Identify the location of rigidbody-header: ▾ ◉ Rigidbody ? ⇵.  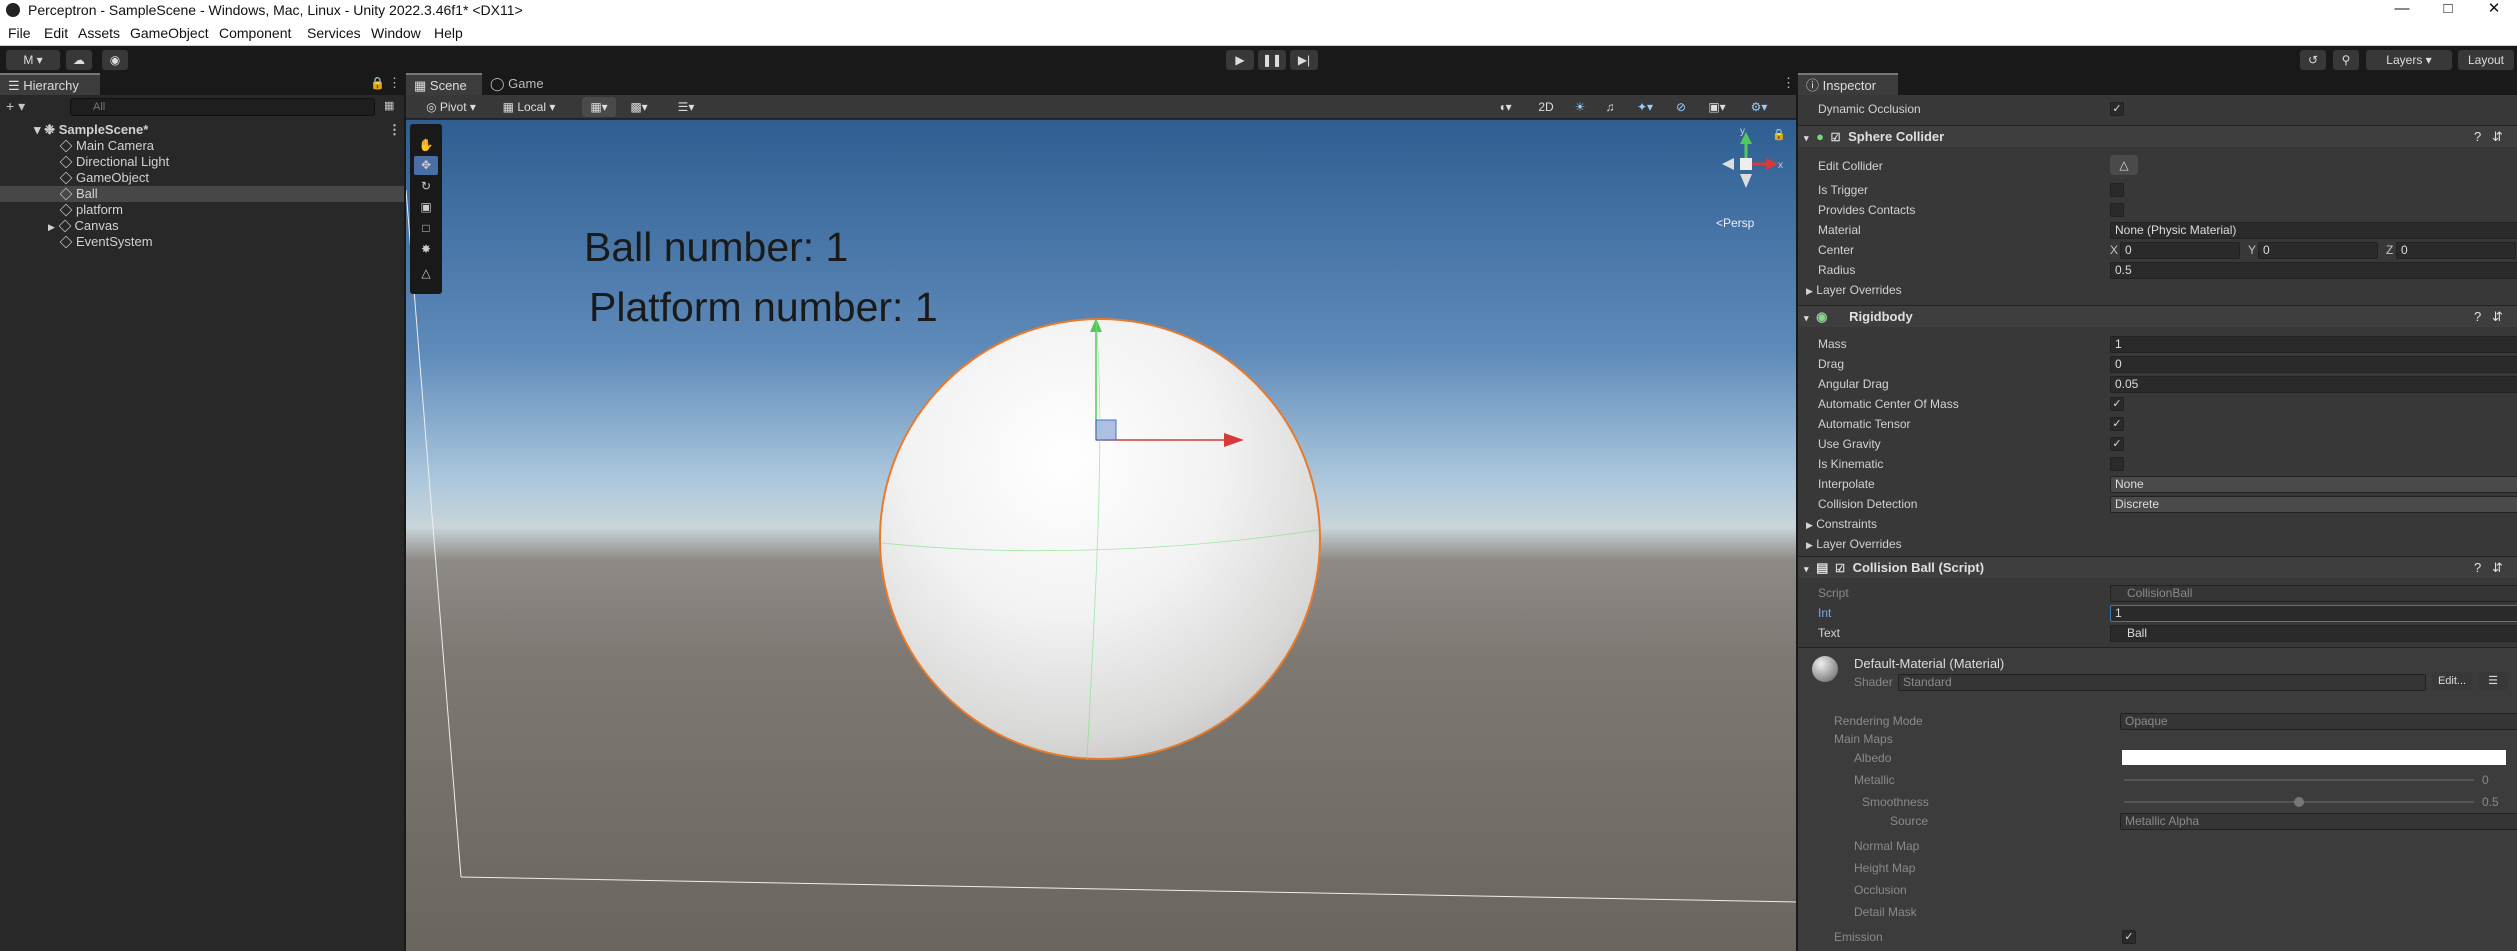
(2157, 316).